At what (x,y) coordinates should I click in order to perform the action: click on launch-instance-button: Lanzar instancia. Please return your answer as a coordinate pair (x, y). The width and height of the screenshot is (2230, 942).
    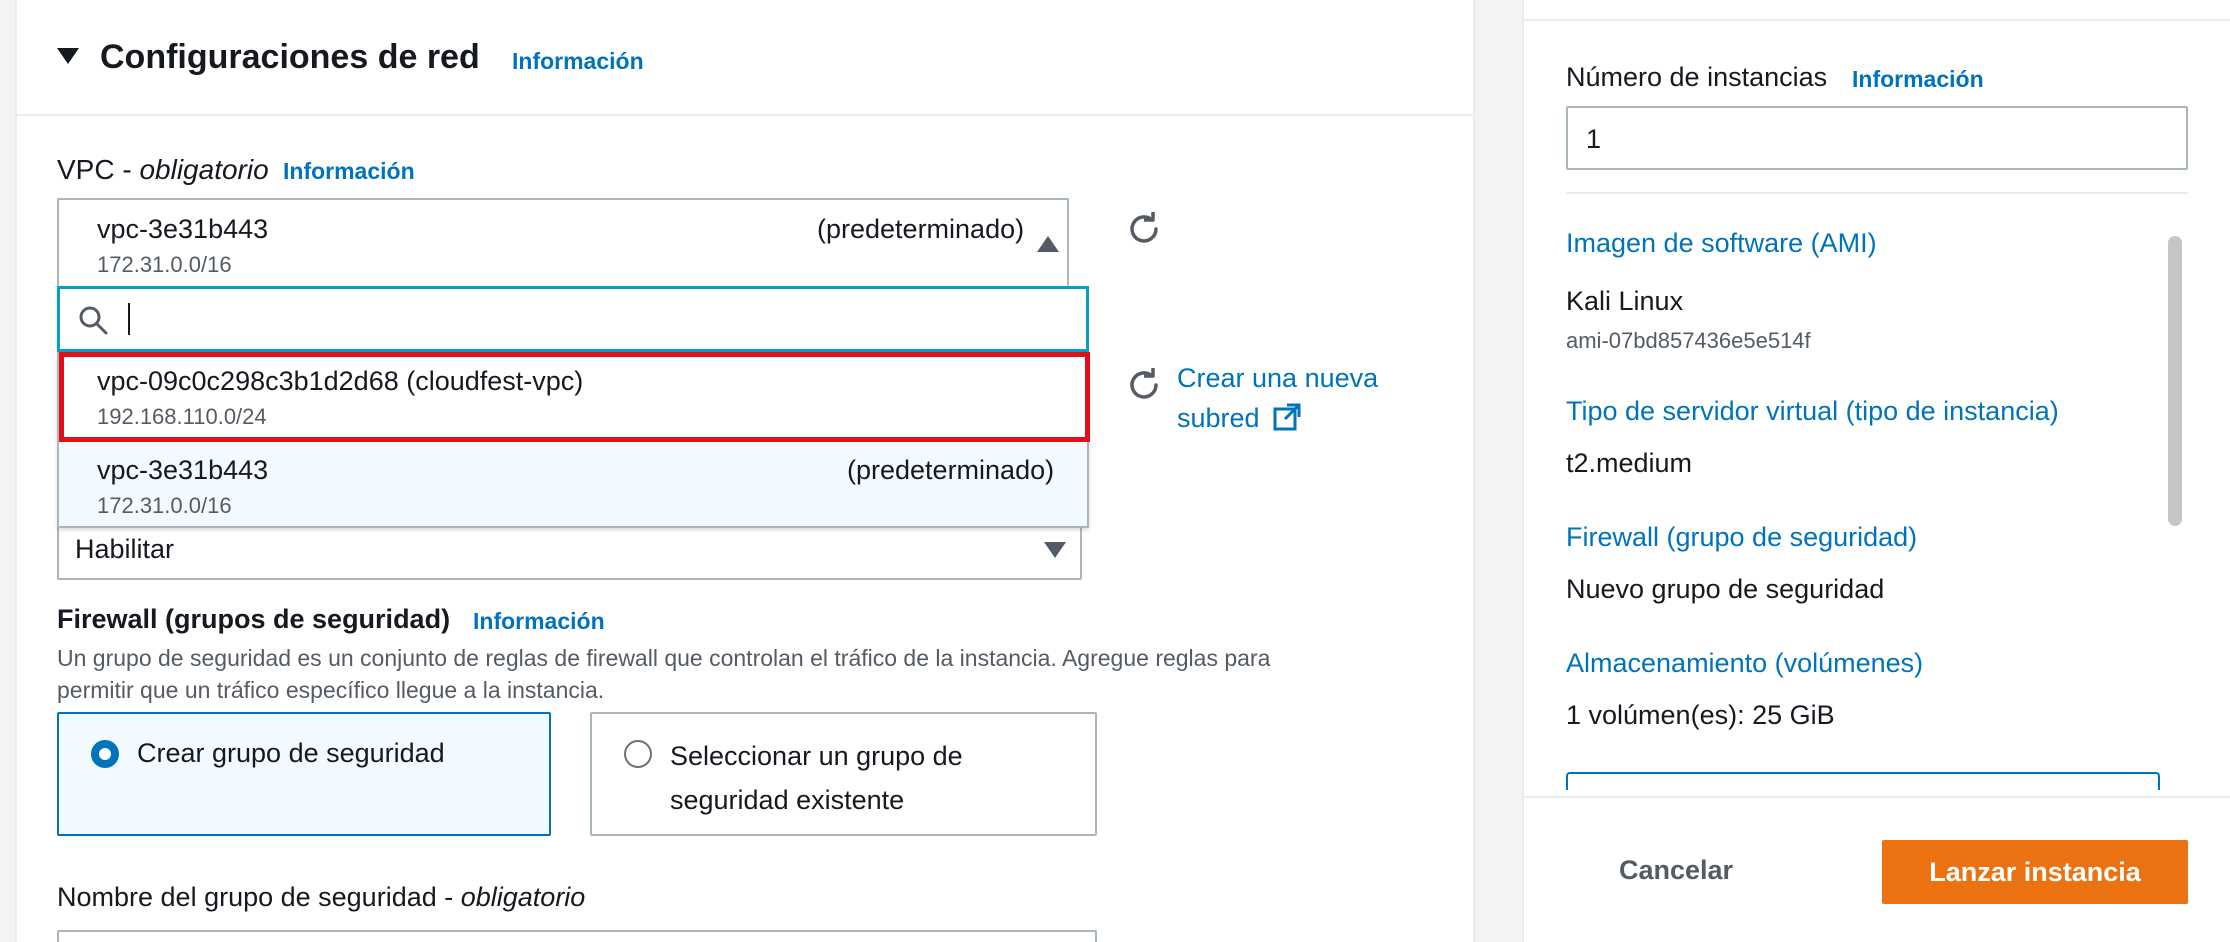
    Looking at the image, I should click on (2035, 872).